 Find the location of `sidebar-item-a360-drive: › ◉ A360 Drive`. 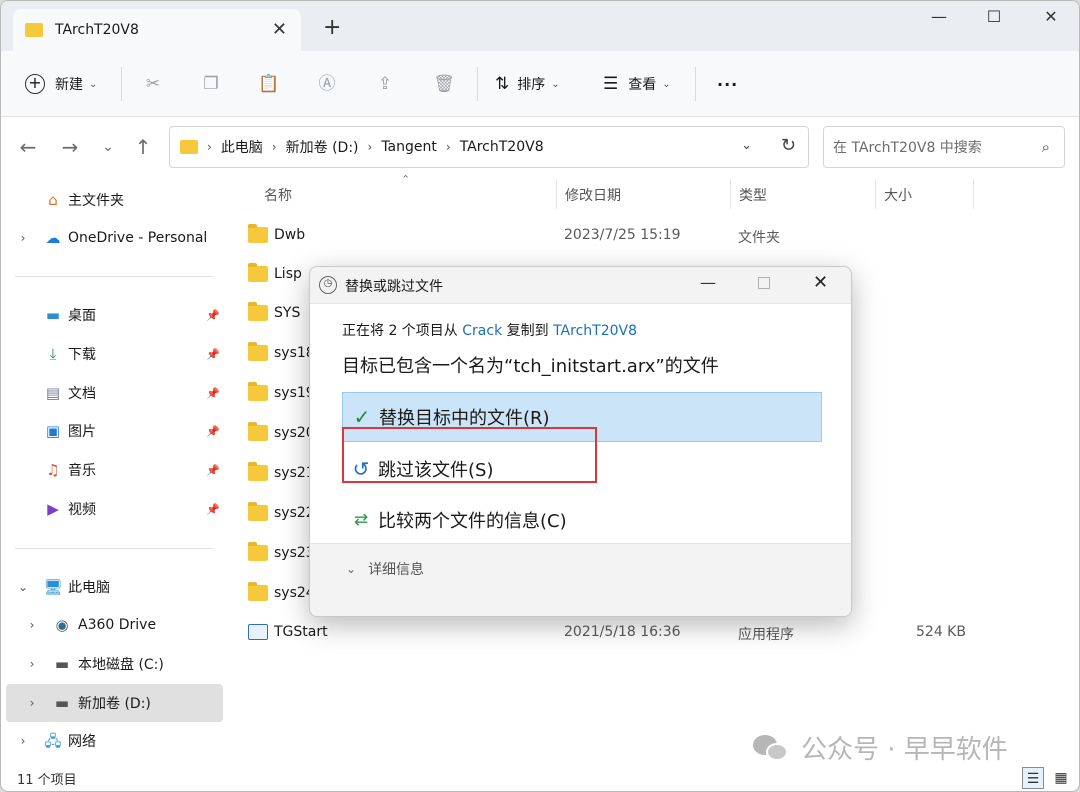

sidebar-item-a360-drive: › ◉ A360 Drive is located at coordinates (112, 625).